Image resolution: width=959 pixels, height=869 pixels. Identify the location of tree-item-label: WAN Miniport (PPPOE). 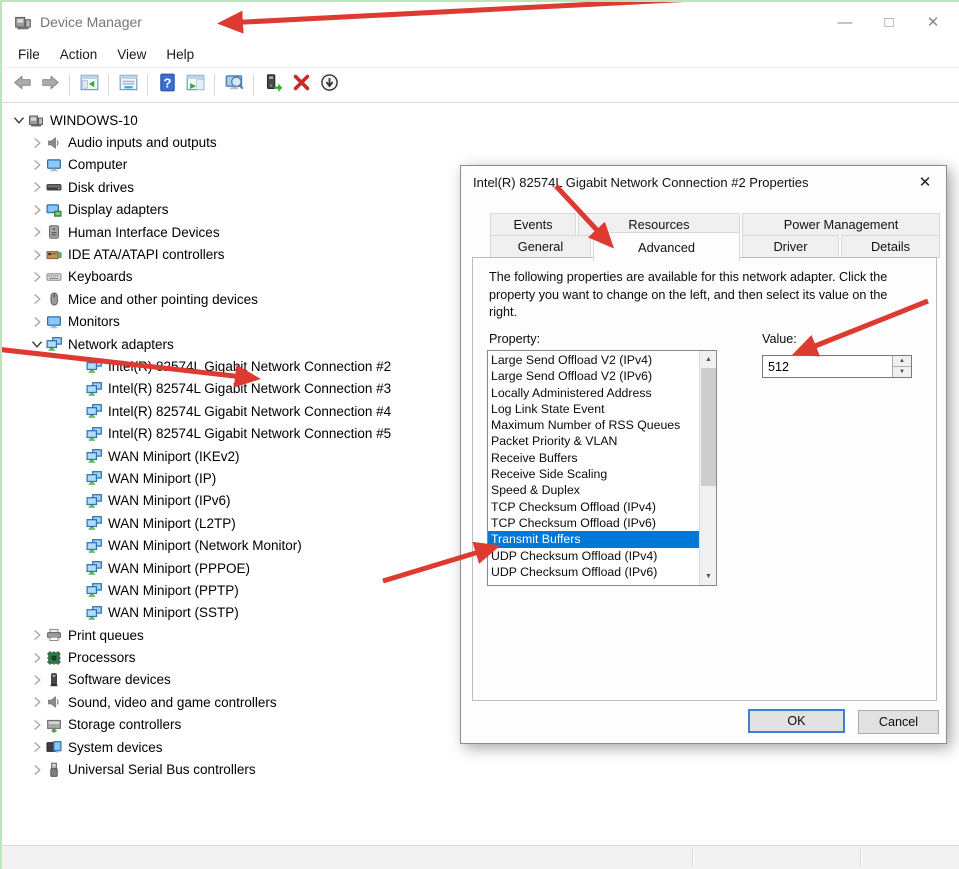
(179, 568).